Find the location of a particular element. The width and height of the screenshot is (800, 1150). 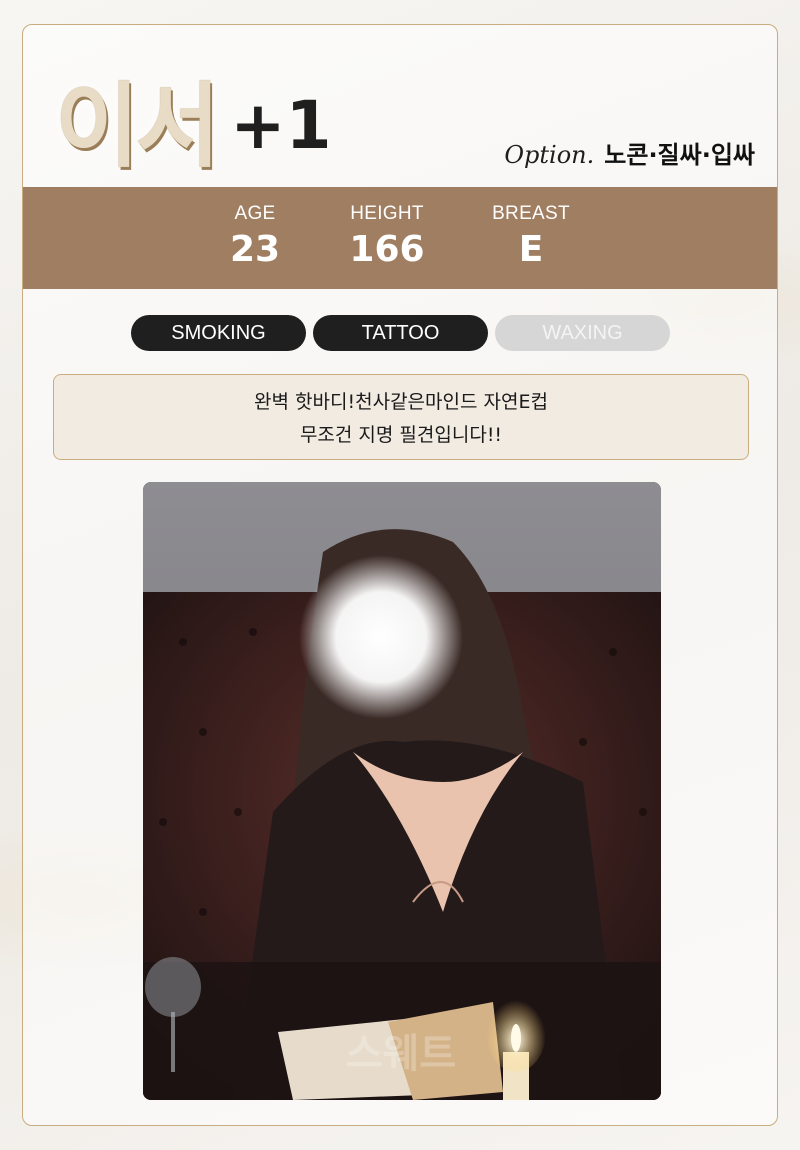

profile-header: 이서 +1 is located at coordinates (193, 108).